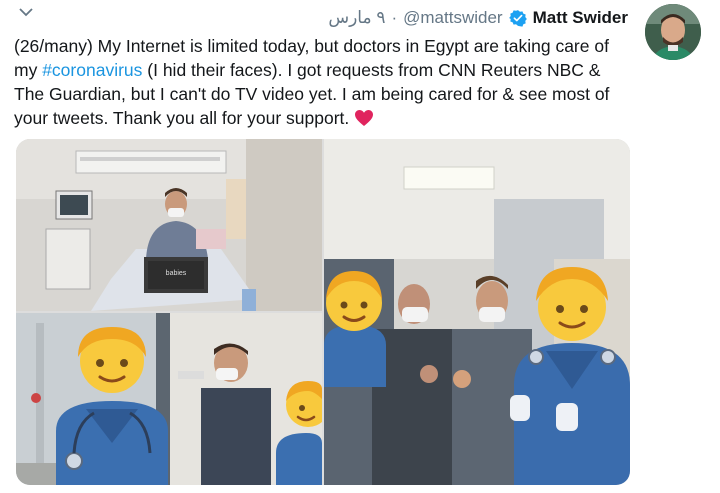  I want to click on display-name: Matt Swider, so click(580, 18).